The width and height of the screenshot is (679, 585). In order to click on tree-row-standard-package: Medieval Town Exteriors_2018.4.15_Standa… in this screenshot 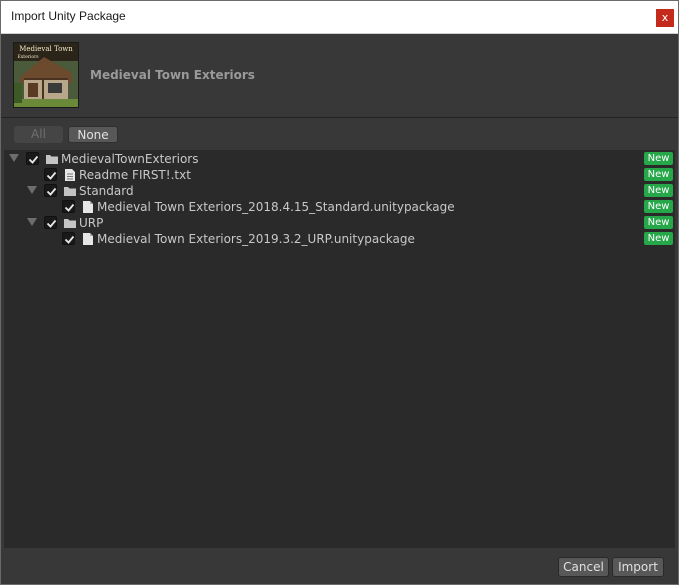, I will do `click(339, 207)`.